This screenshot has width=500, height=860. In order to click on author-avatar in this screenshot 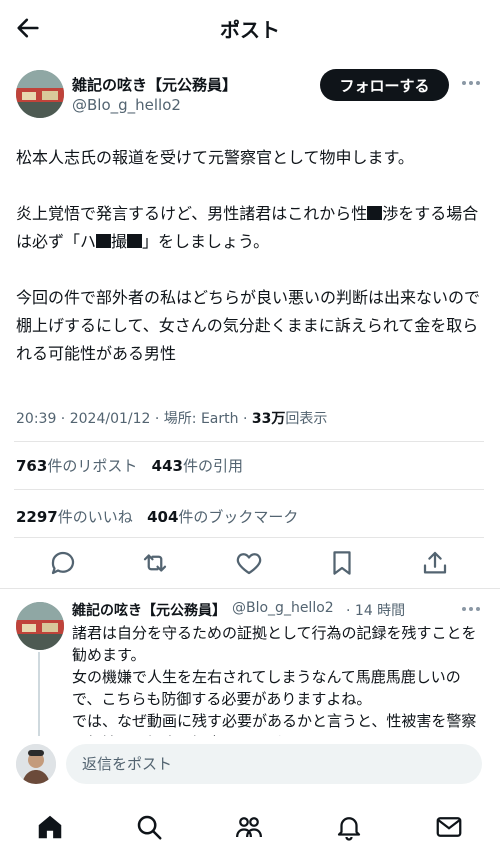, I will do `click(40, 94)`.